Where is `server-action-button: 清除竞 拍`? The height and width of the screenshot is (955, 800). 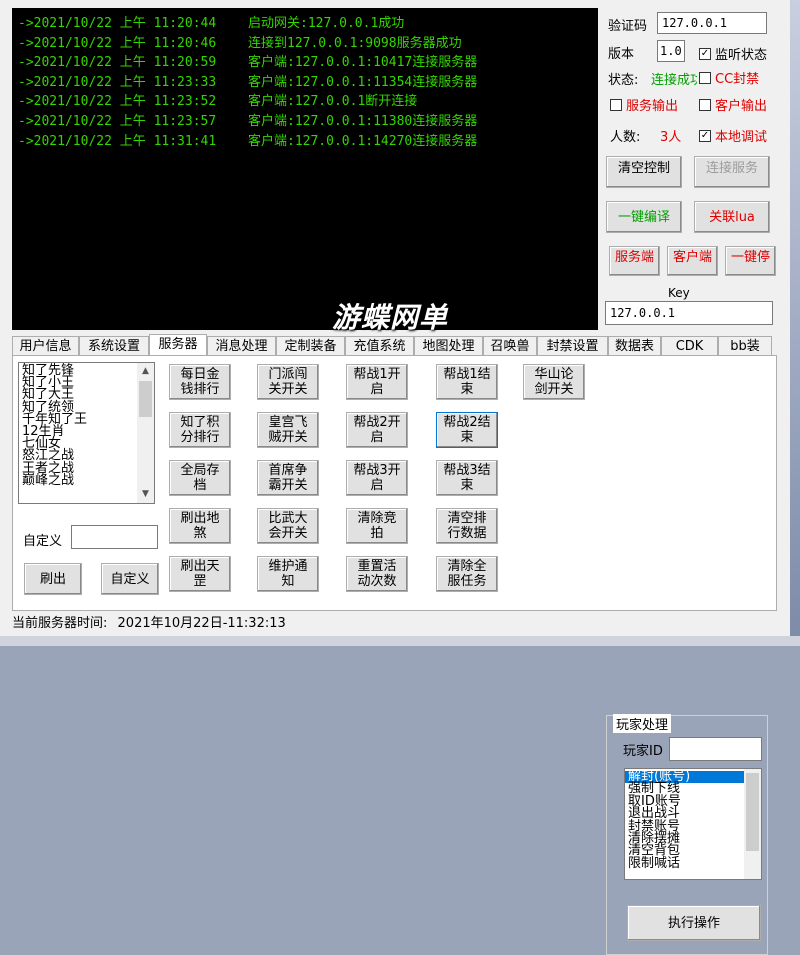 server-action-button: 清除竞 拍 is located at coordinates (377, 526).